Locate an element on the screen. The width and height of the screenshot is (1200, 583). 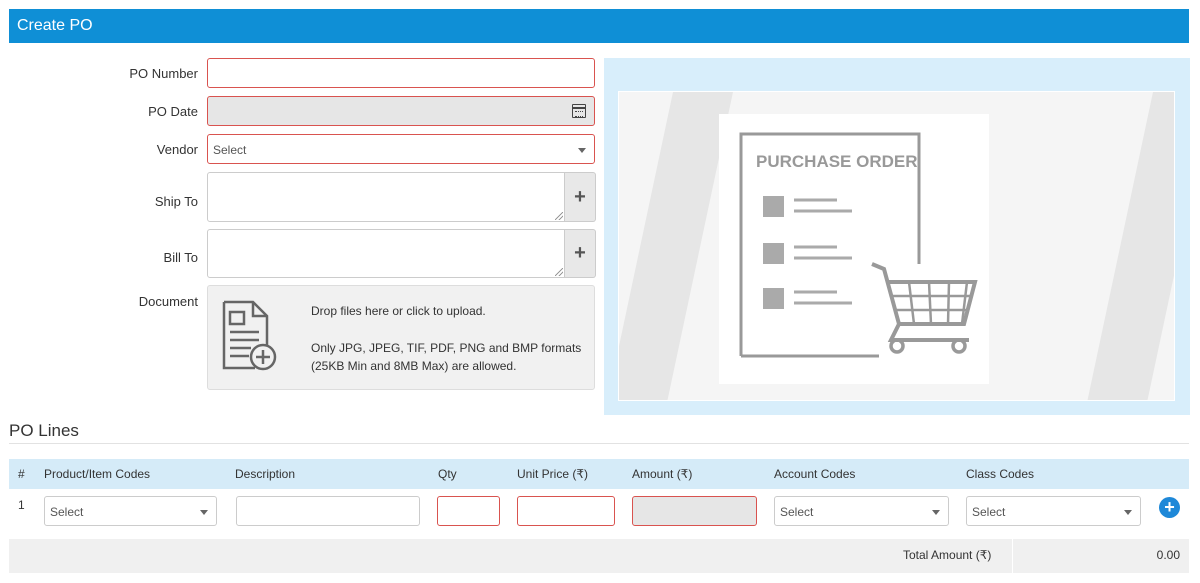
amount-input is located at coordinates (694, 511).